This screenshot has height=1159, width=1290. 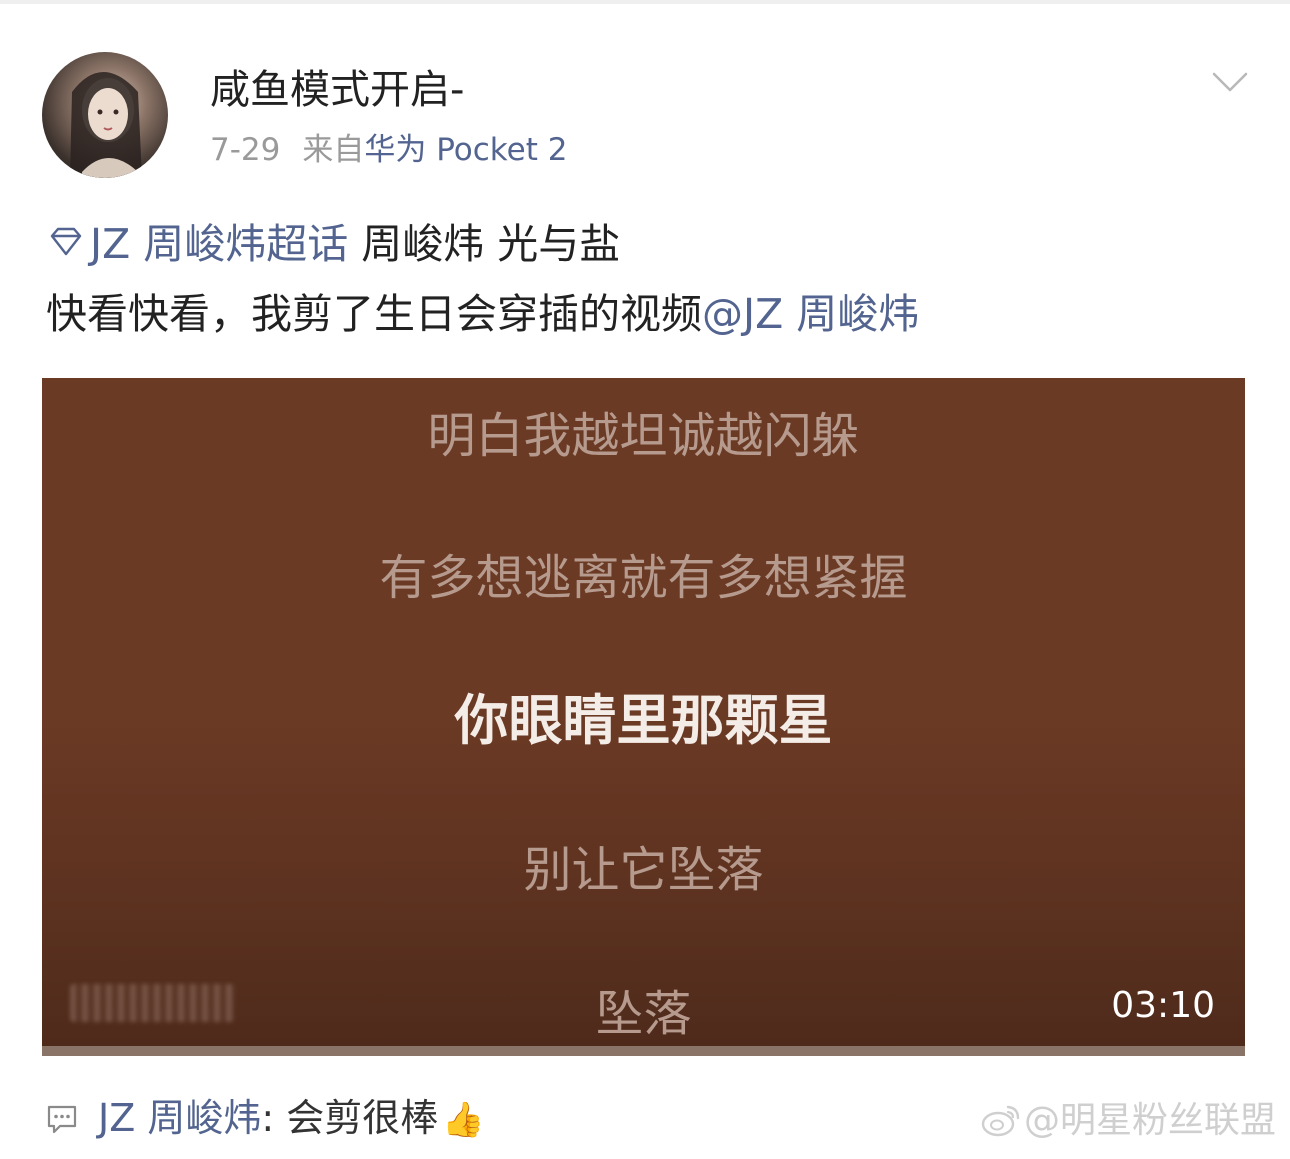 What do you see at coordinates (374, 314) in the screenshot?
I see `post-body-text: 快看快看，我剪了生日会穿插的视频` at bounding box center [374, 314].